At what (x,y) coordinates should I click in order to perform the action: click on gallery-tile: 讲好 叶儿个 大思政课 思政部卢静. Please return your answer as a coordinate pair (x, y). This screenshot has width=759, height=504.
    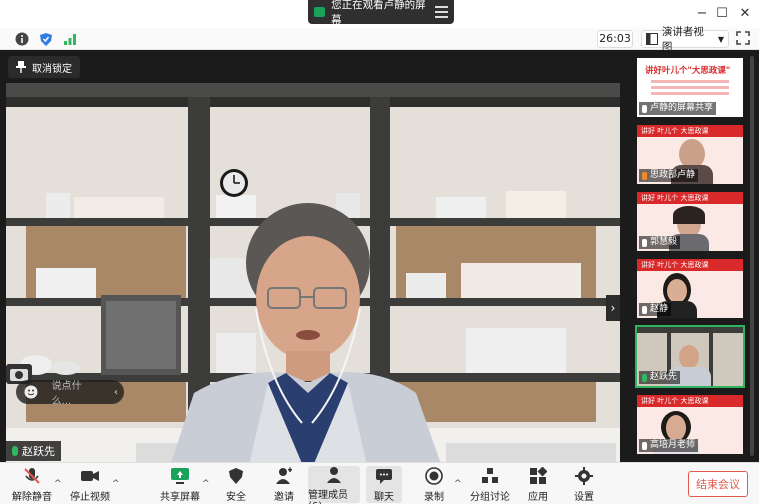
    Looking at the image, I should click on (690, 154).